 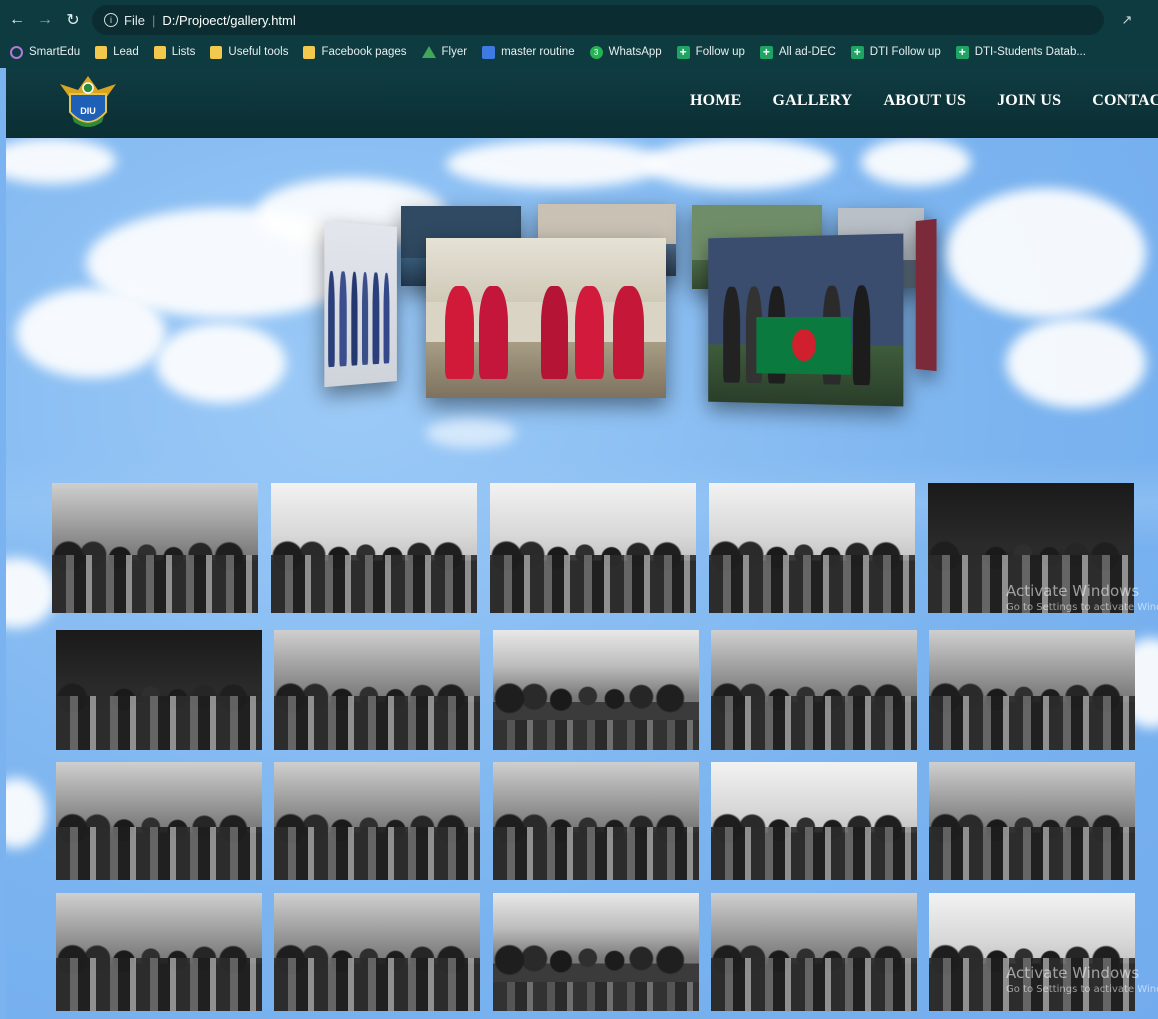 What do you see at coordinates (111, 20) in the screenshot?
I see `info-icon: i` at bounding box center [111, 20].